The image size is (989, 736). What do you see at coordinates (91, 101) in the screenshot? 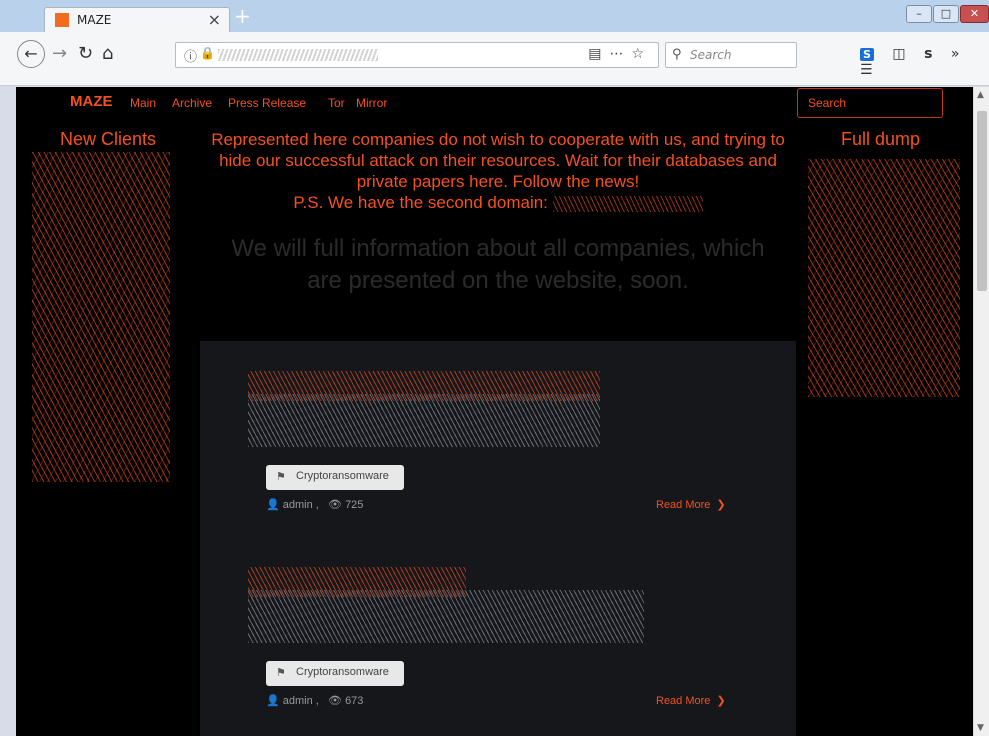
I see `site-logo: MAZE` at bounding box center [91, 101].